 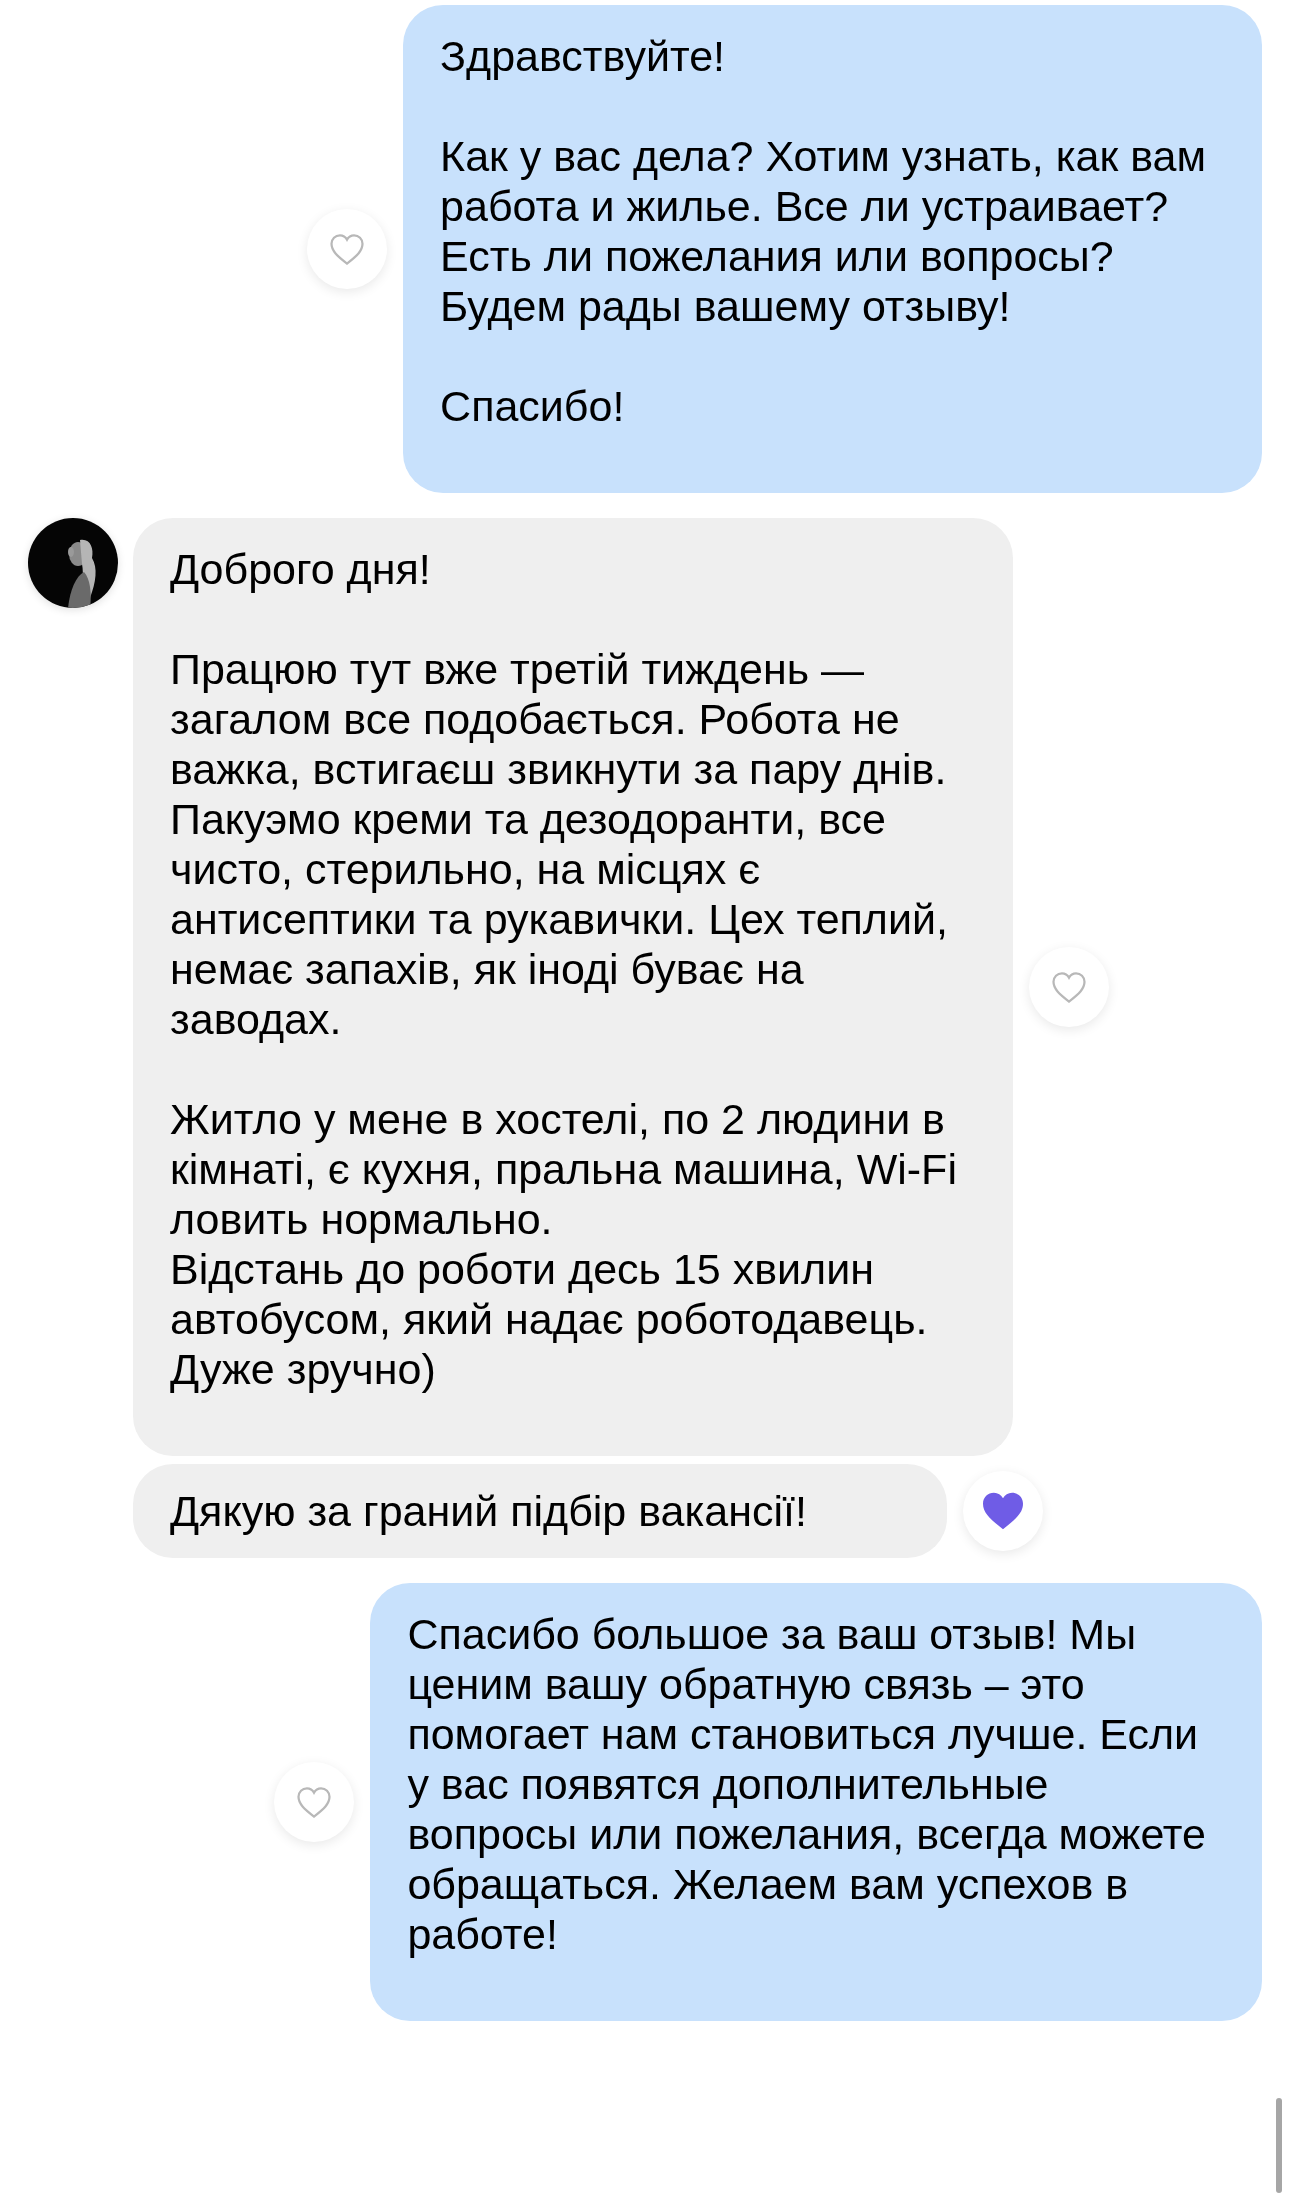 What do you see at coordinates (540, 1511) in the screenshot?
I see `message-bubble: Дякую за граний підбір вакансії!` at bounding box center [540, 1511].